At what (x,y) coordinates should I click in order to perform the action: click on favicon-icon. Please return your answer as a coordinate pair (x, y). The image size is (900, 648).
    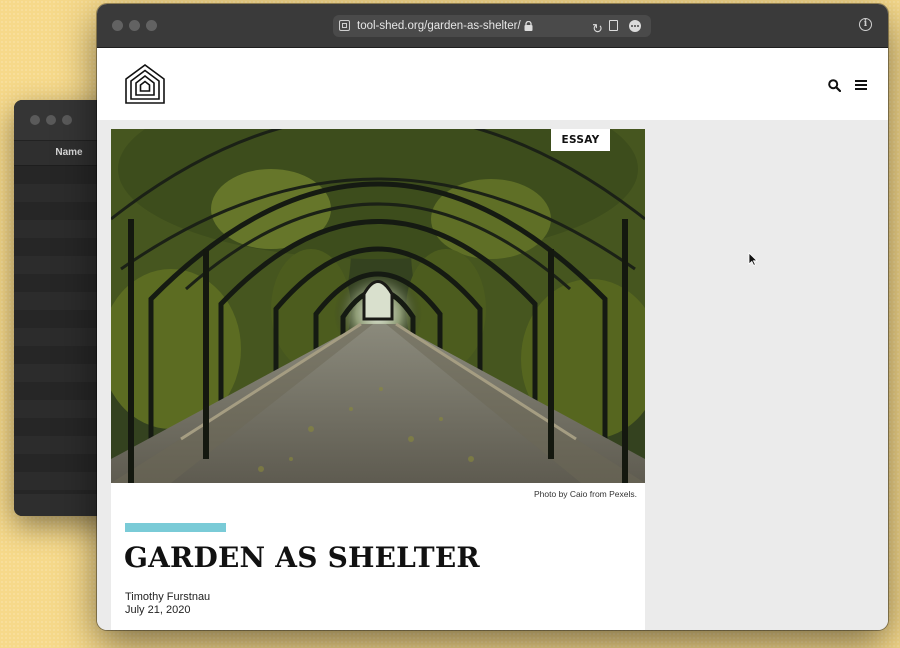
    Looking at the image, I should click on (344, 25).